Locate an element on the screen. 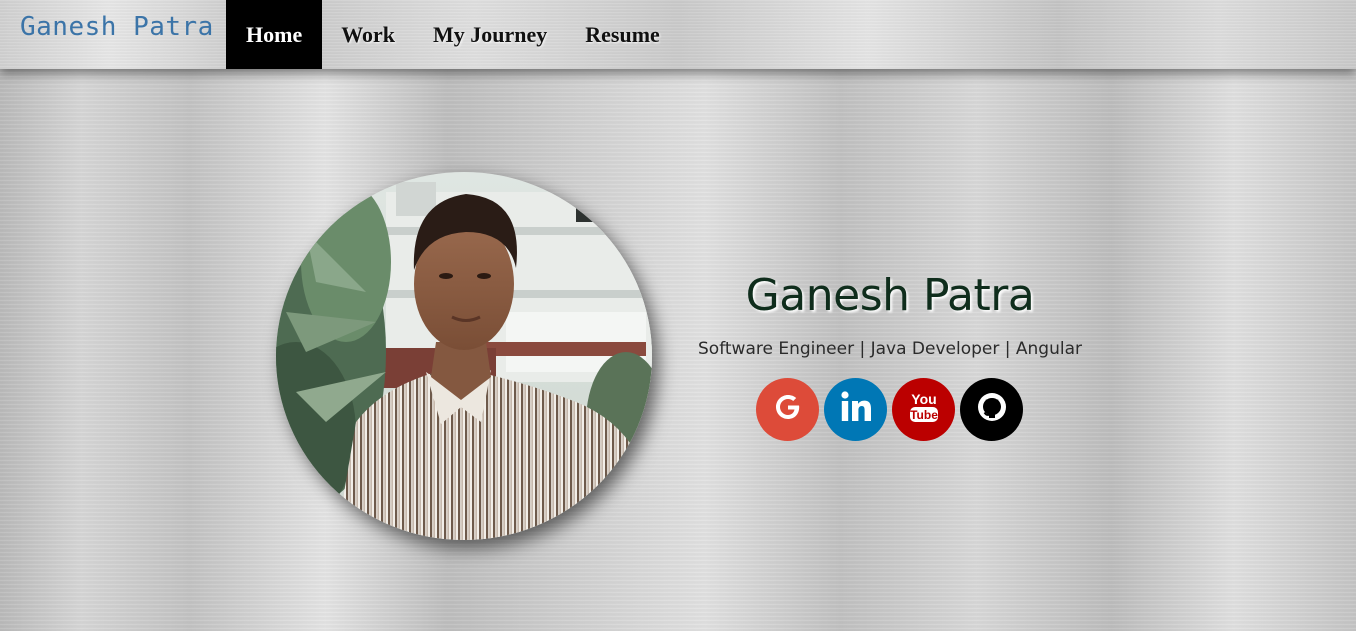 Image resolution: width=1356 pixels, height=631 pixels. nav-item-resume: Resume is located at coordinates (622, 34).